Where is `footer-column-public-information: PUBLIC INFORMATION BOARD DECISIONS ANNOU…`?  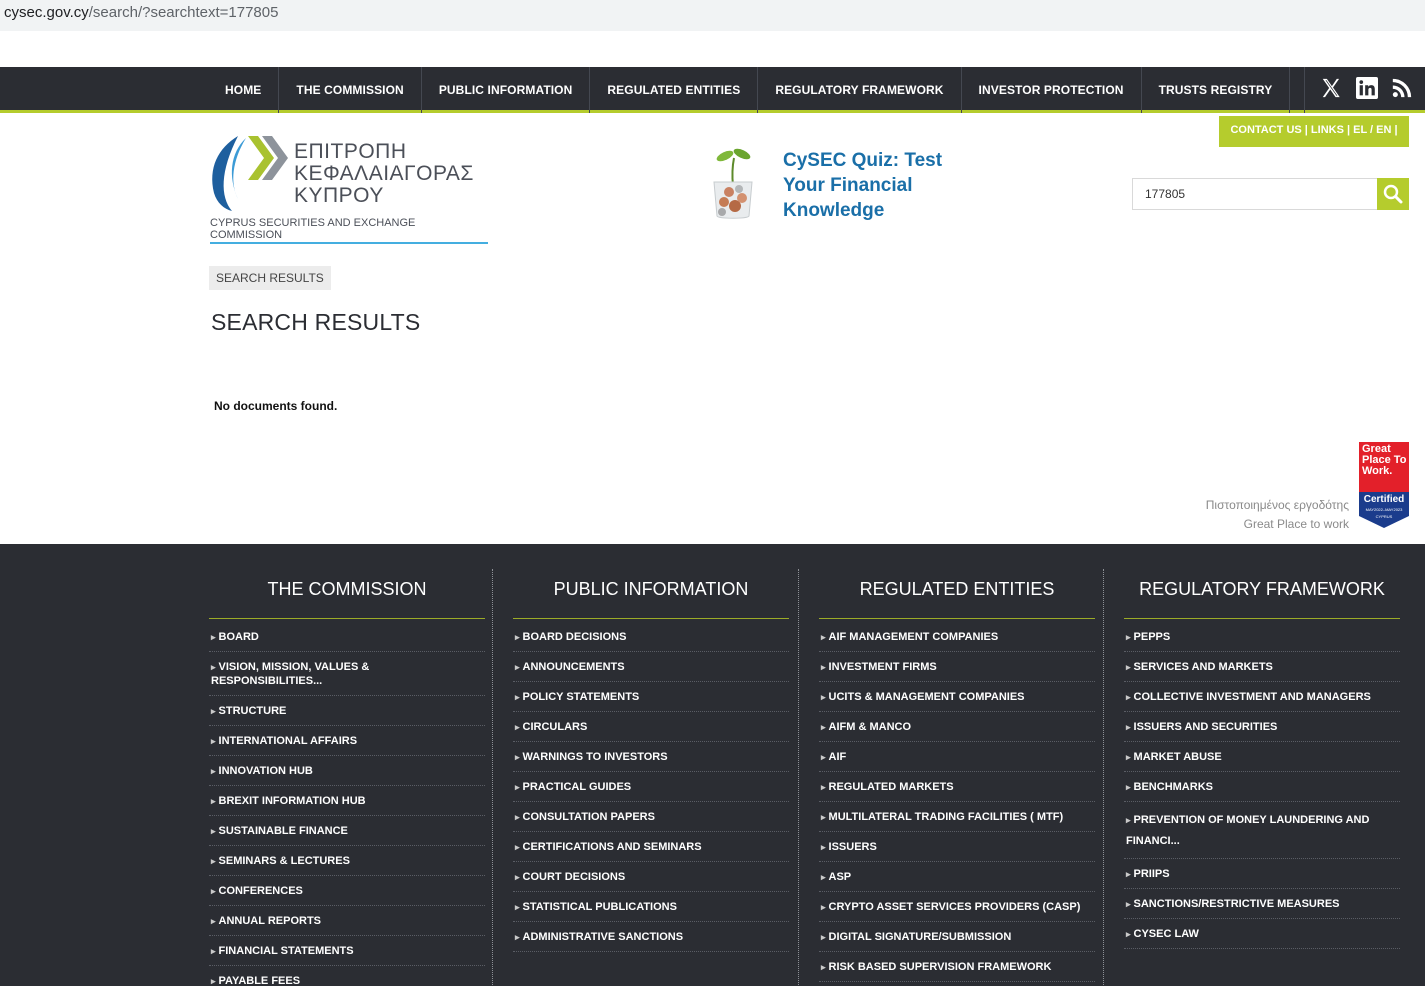 footer-column-public-information: PUBLIC INFORMATION BOARD DECISIONS ANNOU… is located at coordinates (651, 748).